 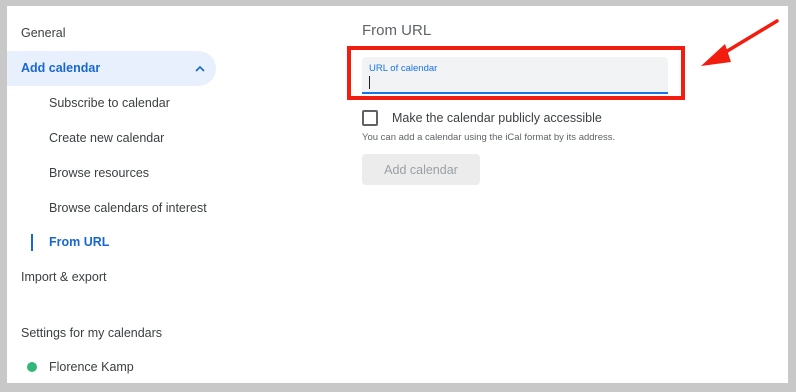 I want to click on sidebar-item-add-calendar: Add calendar, so click(x=111, y=68).